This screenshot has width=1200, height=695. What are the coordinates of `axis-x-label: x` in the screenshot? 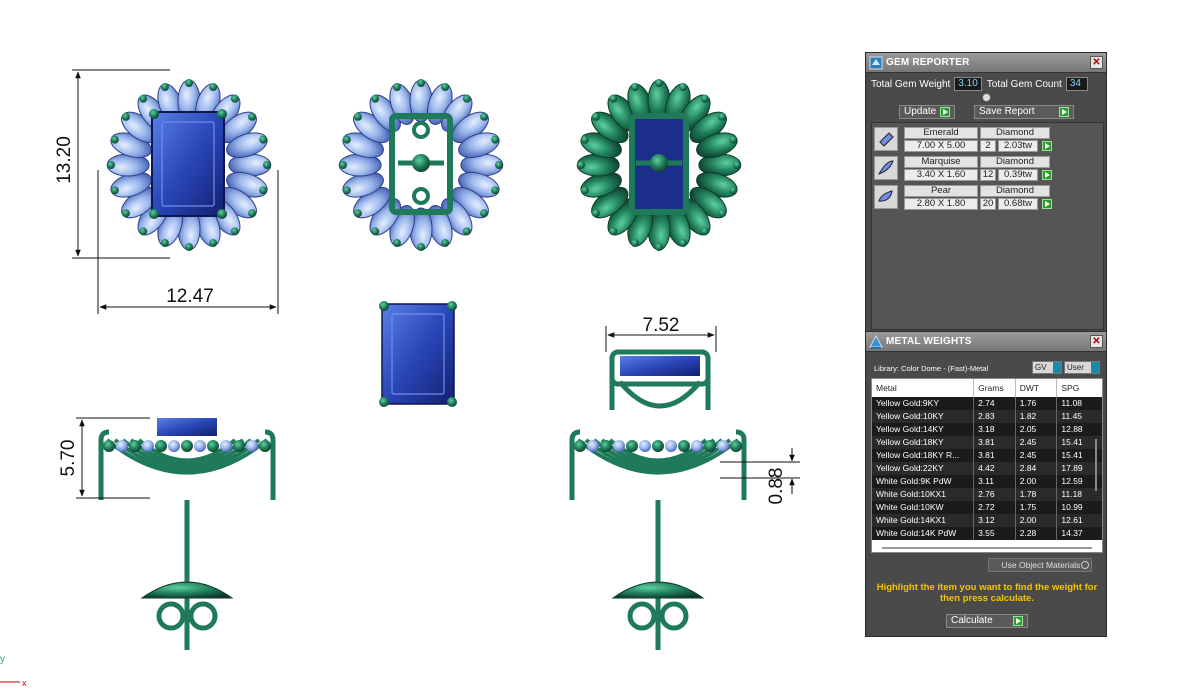 It's located at (24, 683).